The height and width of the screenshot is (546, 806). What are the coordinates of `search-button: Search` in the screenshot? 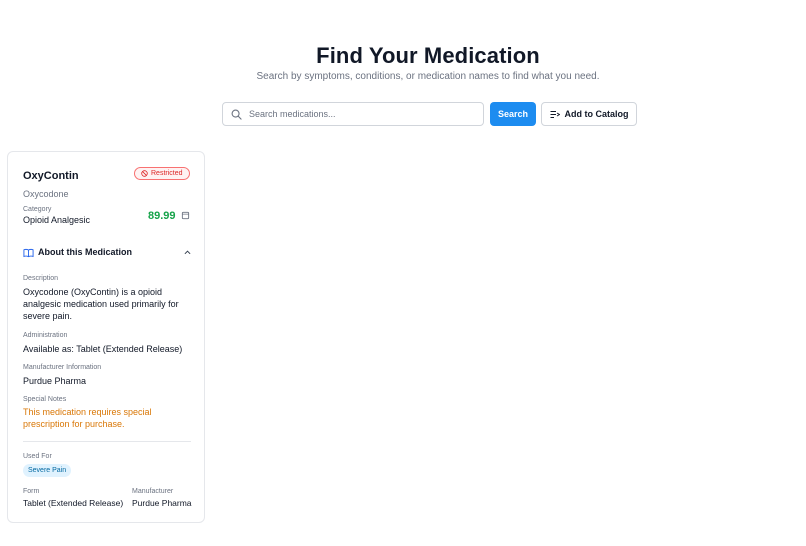 It's located at (513, 114).